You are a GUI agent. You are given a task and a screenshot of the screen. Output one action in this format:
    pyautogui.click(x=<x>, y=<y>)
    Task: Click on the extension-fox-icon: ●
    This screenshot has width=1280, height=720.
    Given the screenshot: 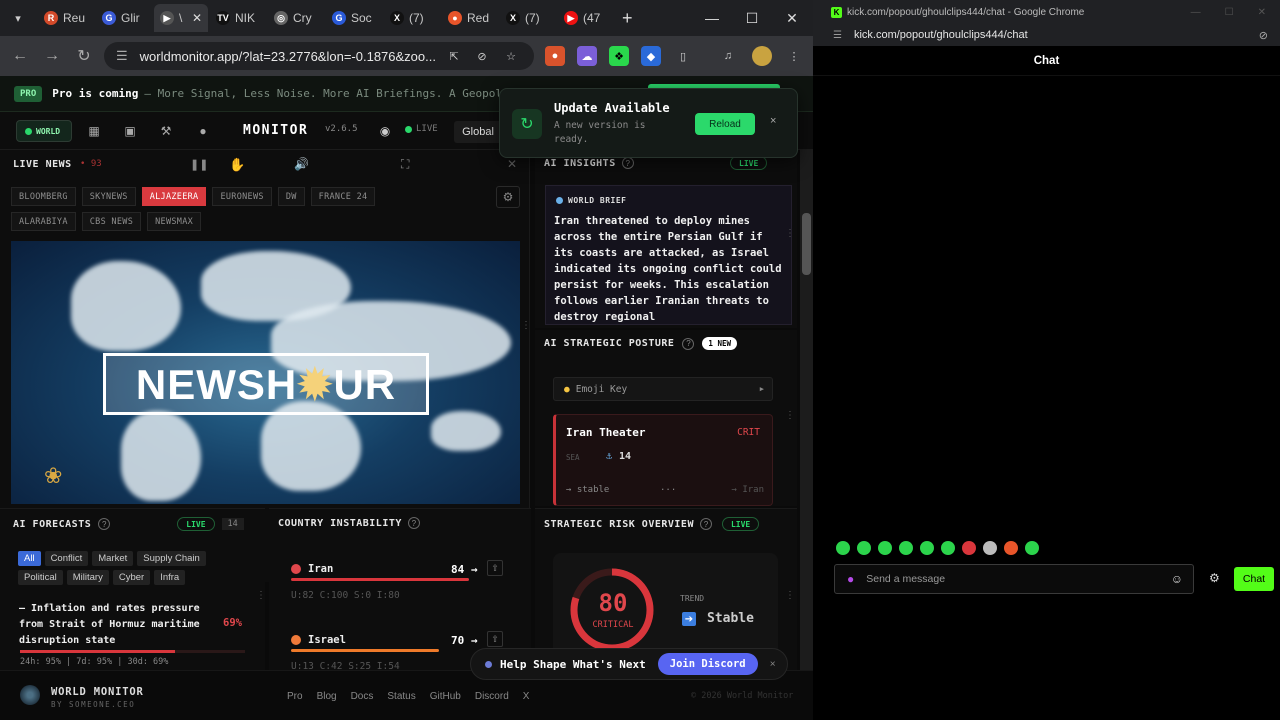 What is the action you would take?
    pyautogui.click(x=555, y=56)
    